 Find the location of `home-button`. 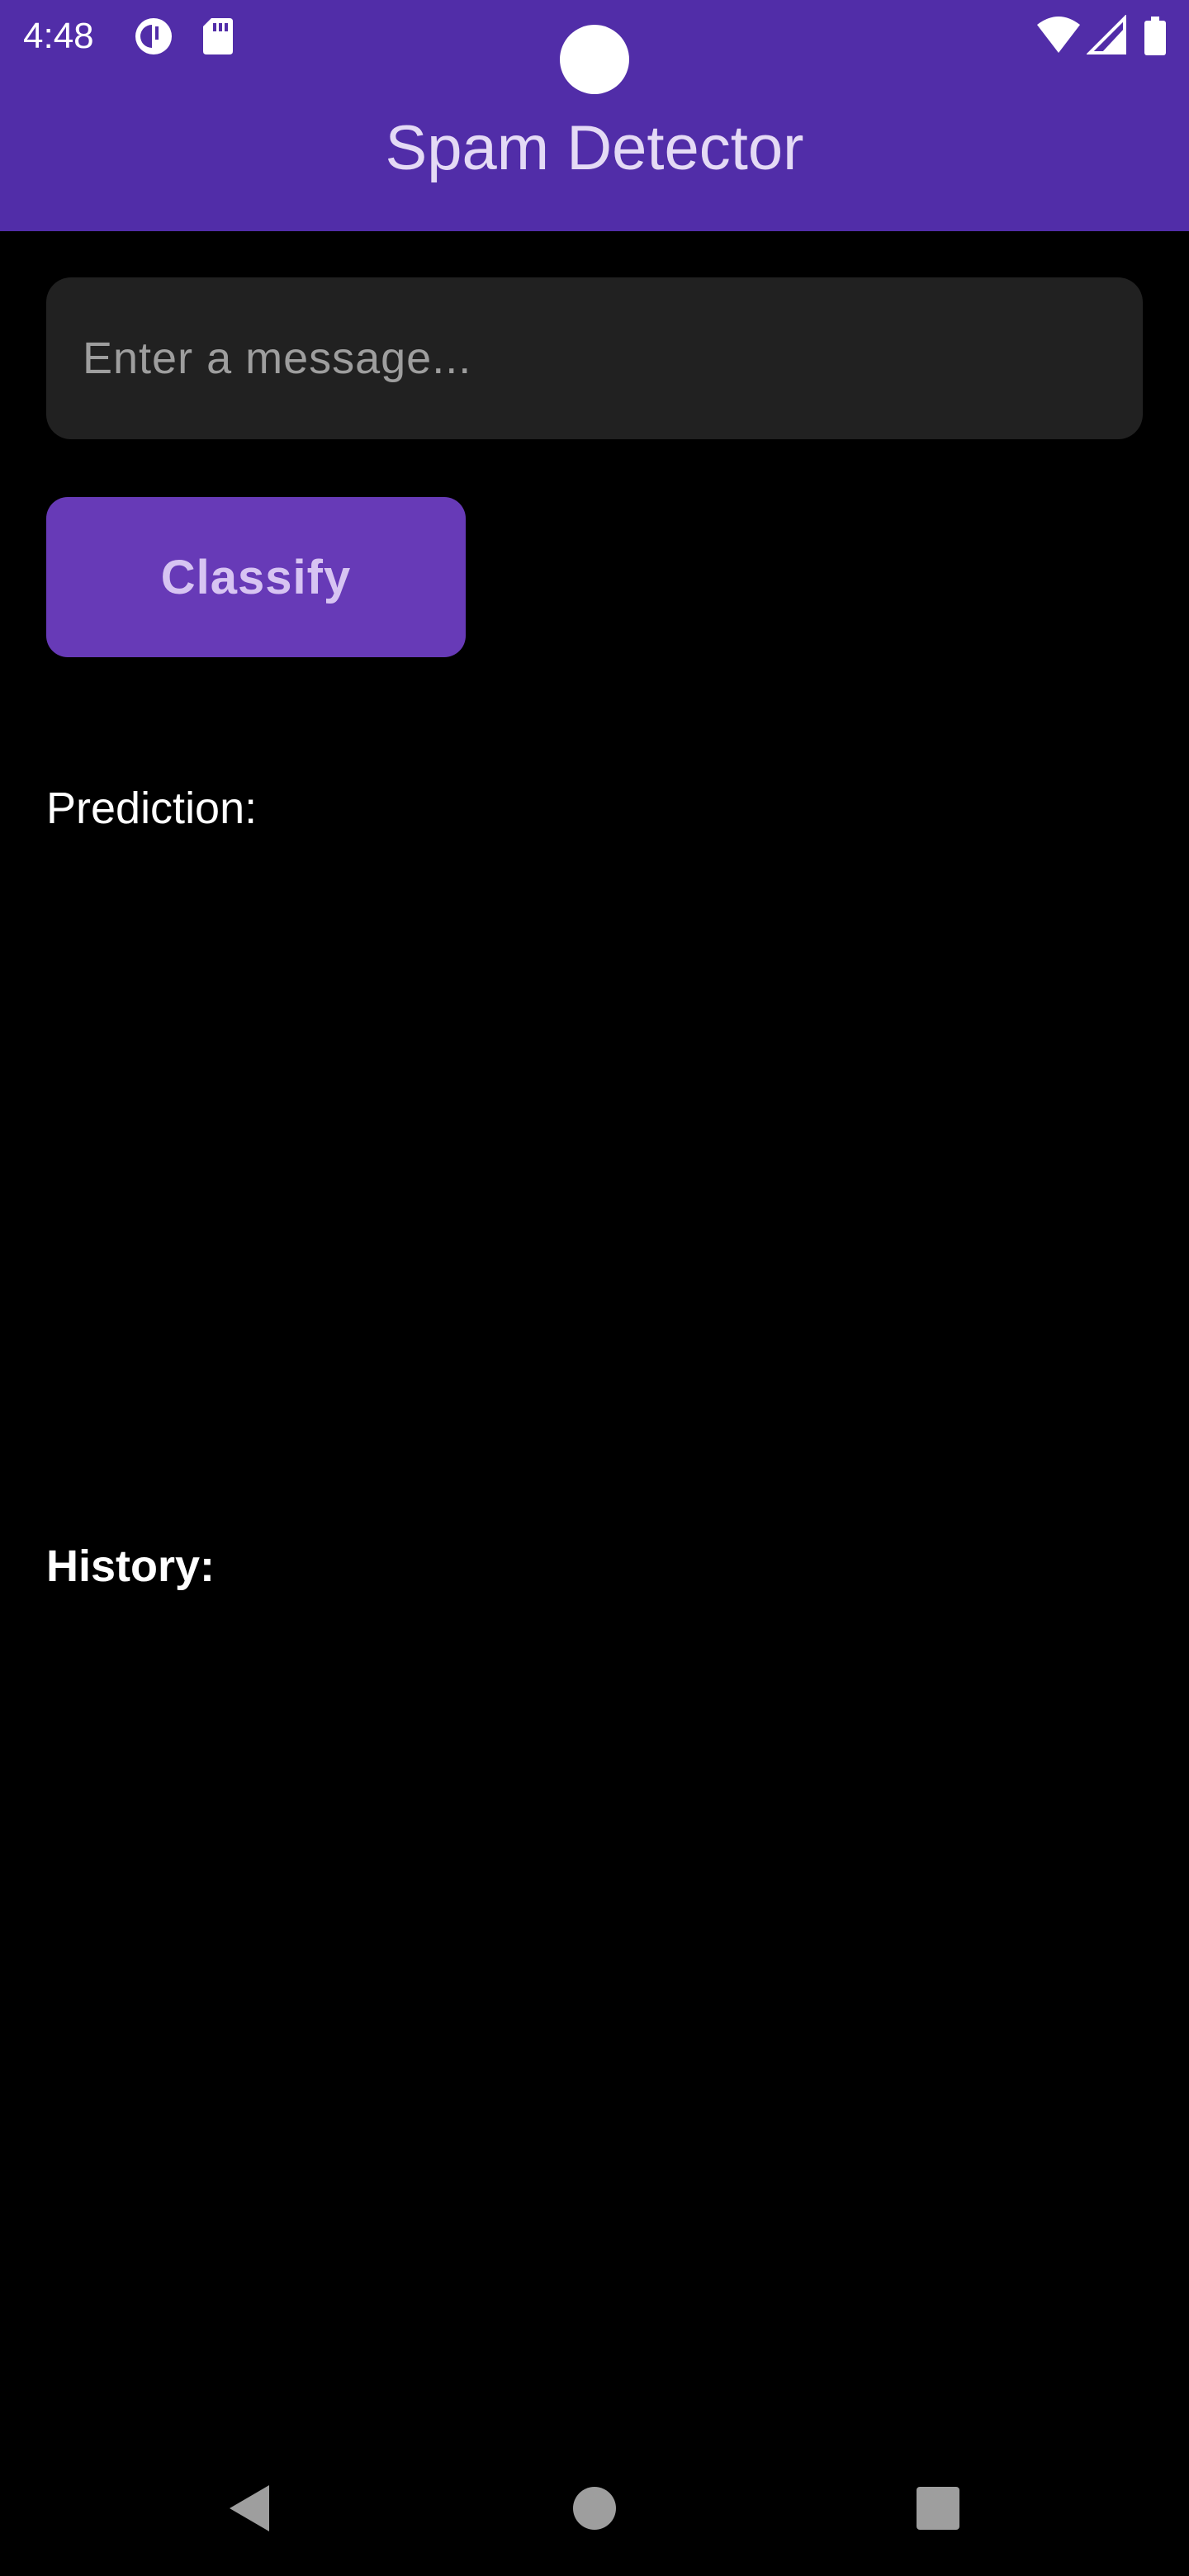

home-button is located at coordinates (594, 2510).